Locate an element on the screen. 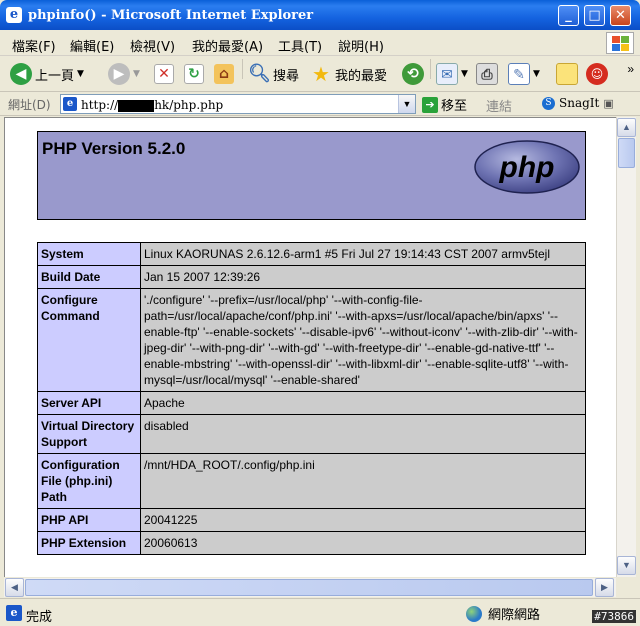 This screenshot has height=626, width=640. row-key: PHP API is located at coordinates (89, 520).